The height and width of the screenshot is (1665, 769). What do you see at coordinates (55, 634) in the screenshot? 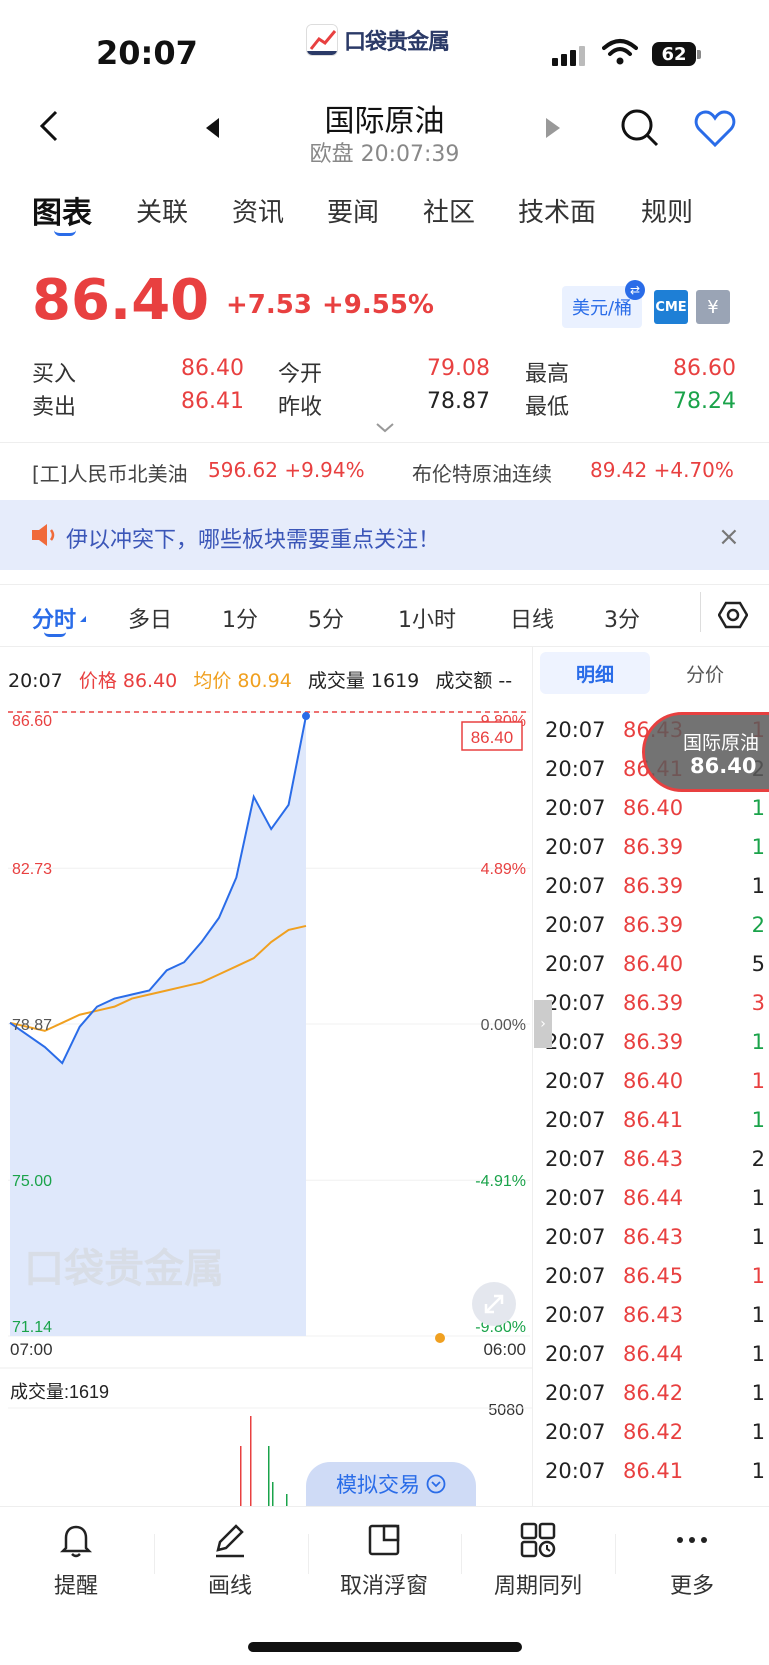
I see `period-active-indicator` at bounding box center [55, 634].